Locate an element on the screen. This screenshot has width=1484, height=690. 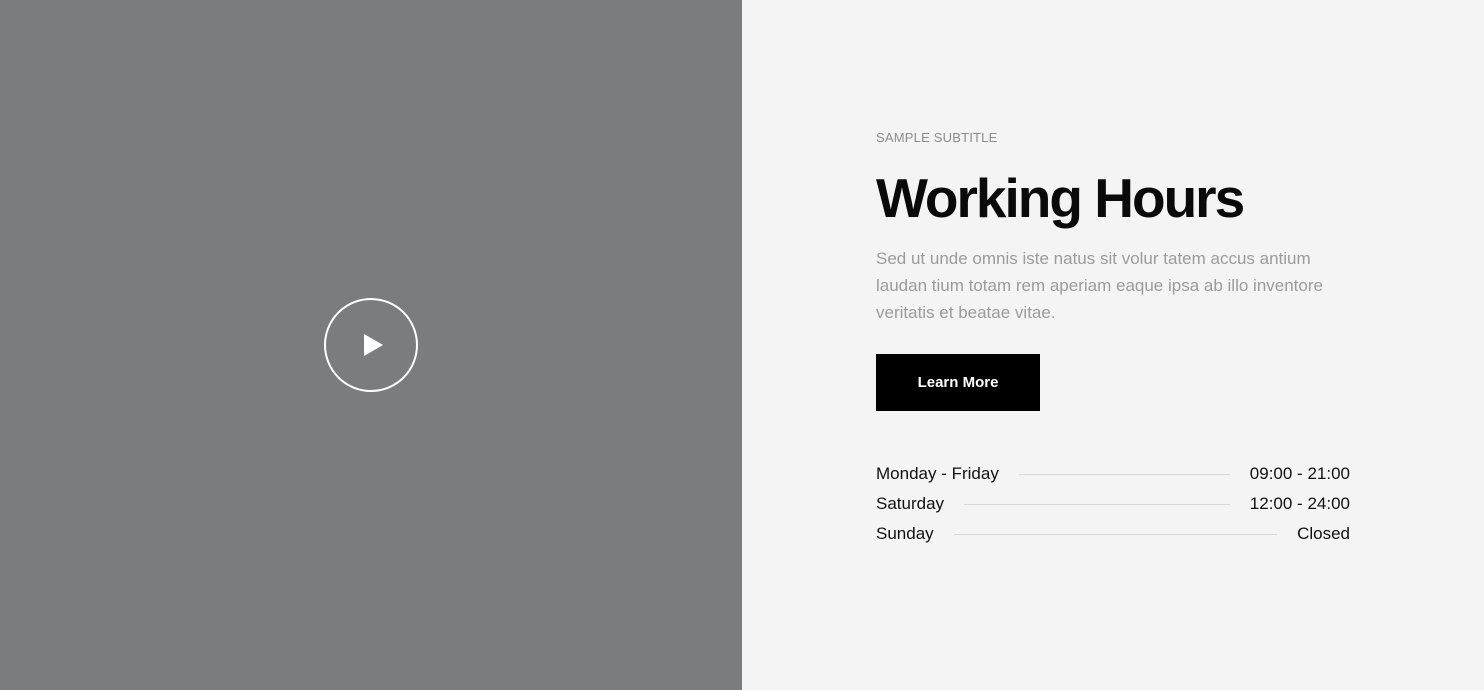
hours-day: Monday - Friday is located at coordinates (937, 473).